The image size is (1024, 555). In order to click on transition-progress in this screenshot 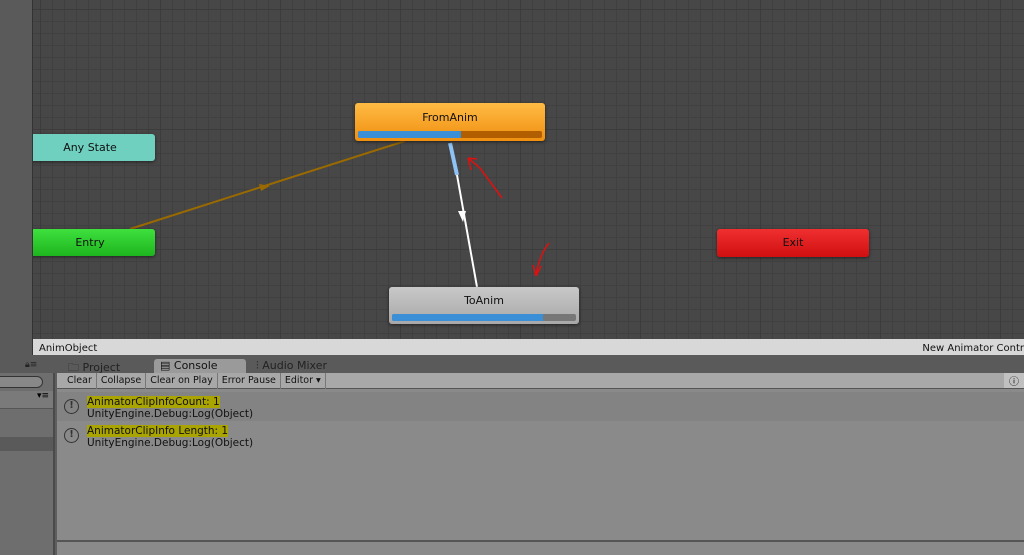, I will do `click(453, 159)`.